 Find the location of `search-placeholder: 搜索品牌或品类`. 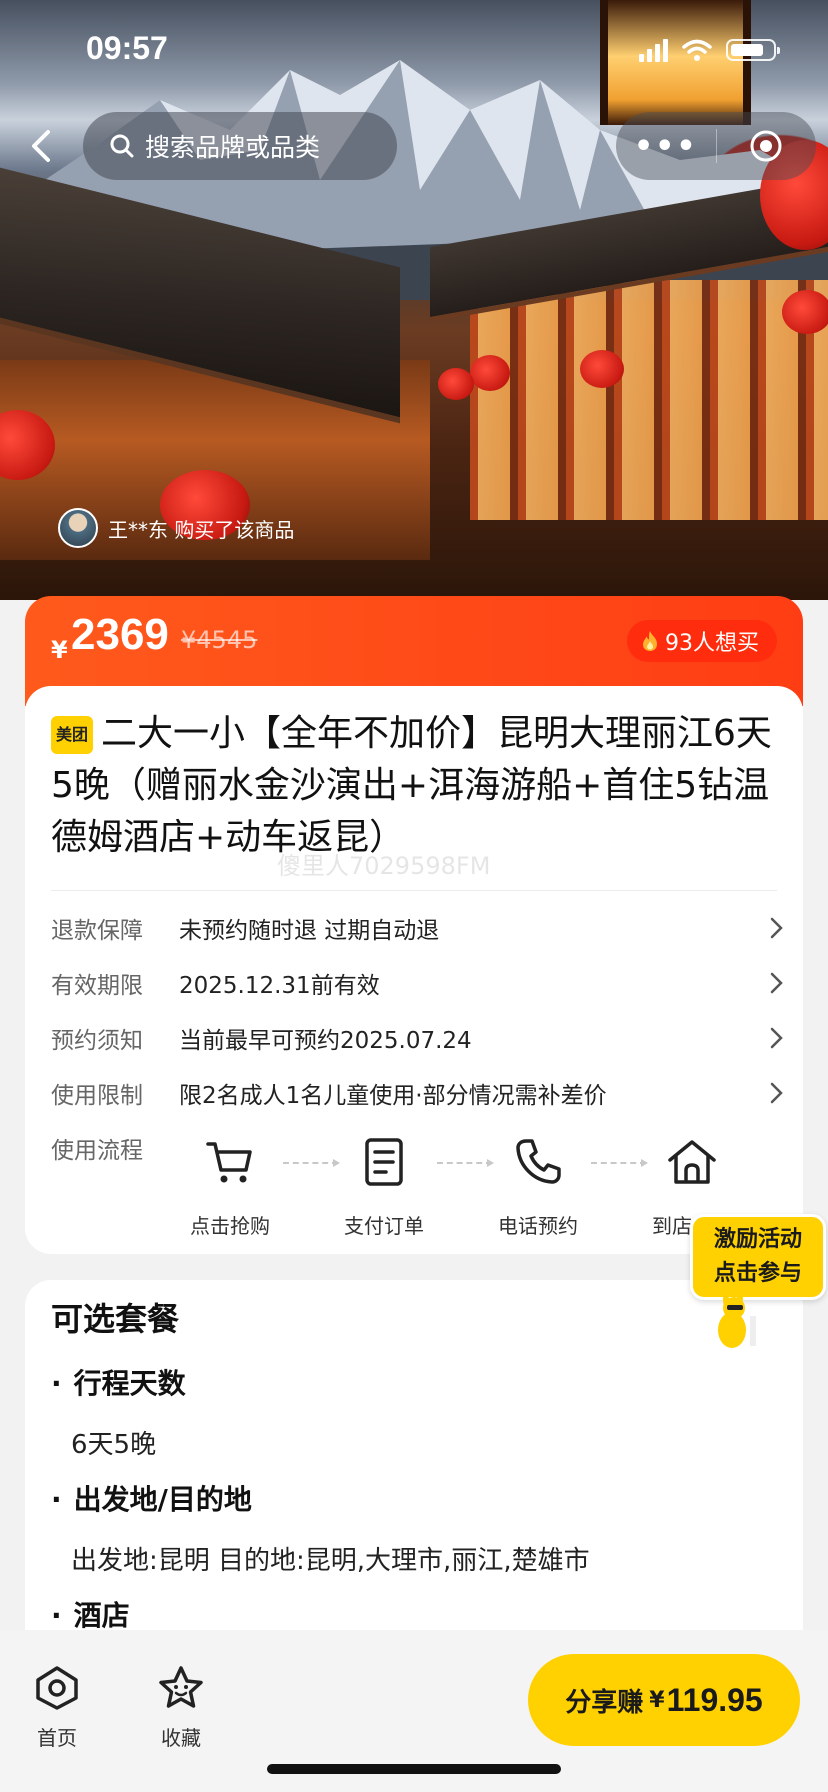

search-placeholder: 搜索品牌或品类 is located at coordinates (233, 147).